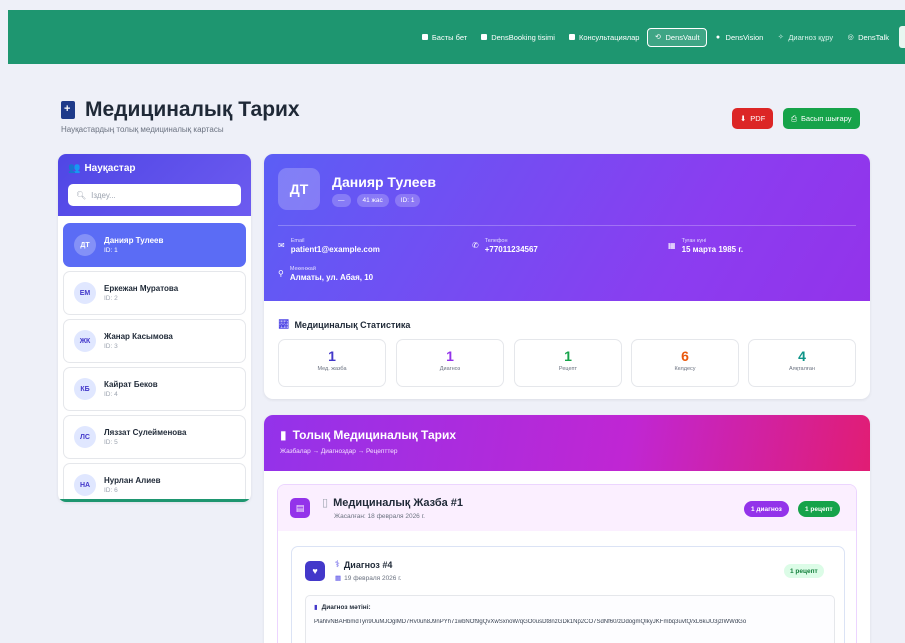 Image resolution: width=905 pixels, height=643 pixels. Describe the element at coordinates (570, 607) in the screenshot. I see `diagnosis-text-label: ▮ Диагноз мәтіні:` at that location.